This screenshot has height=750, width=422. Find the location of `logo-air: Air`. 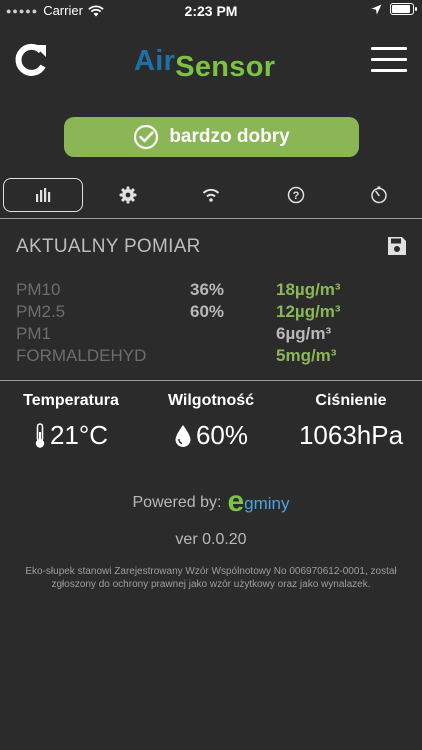

logo-air: Air is located at coordinates (155, 61).